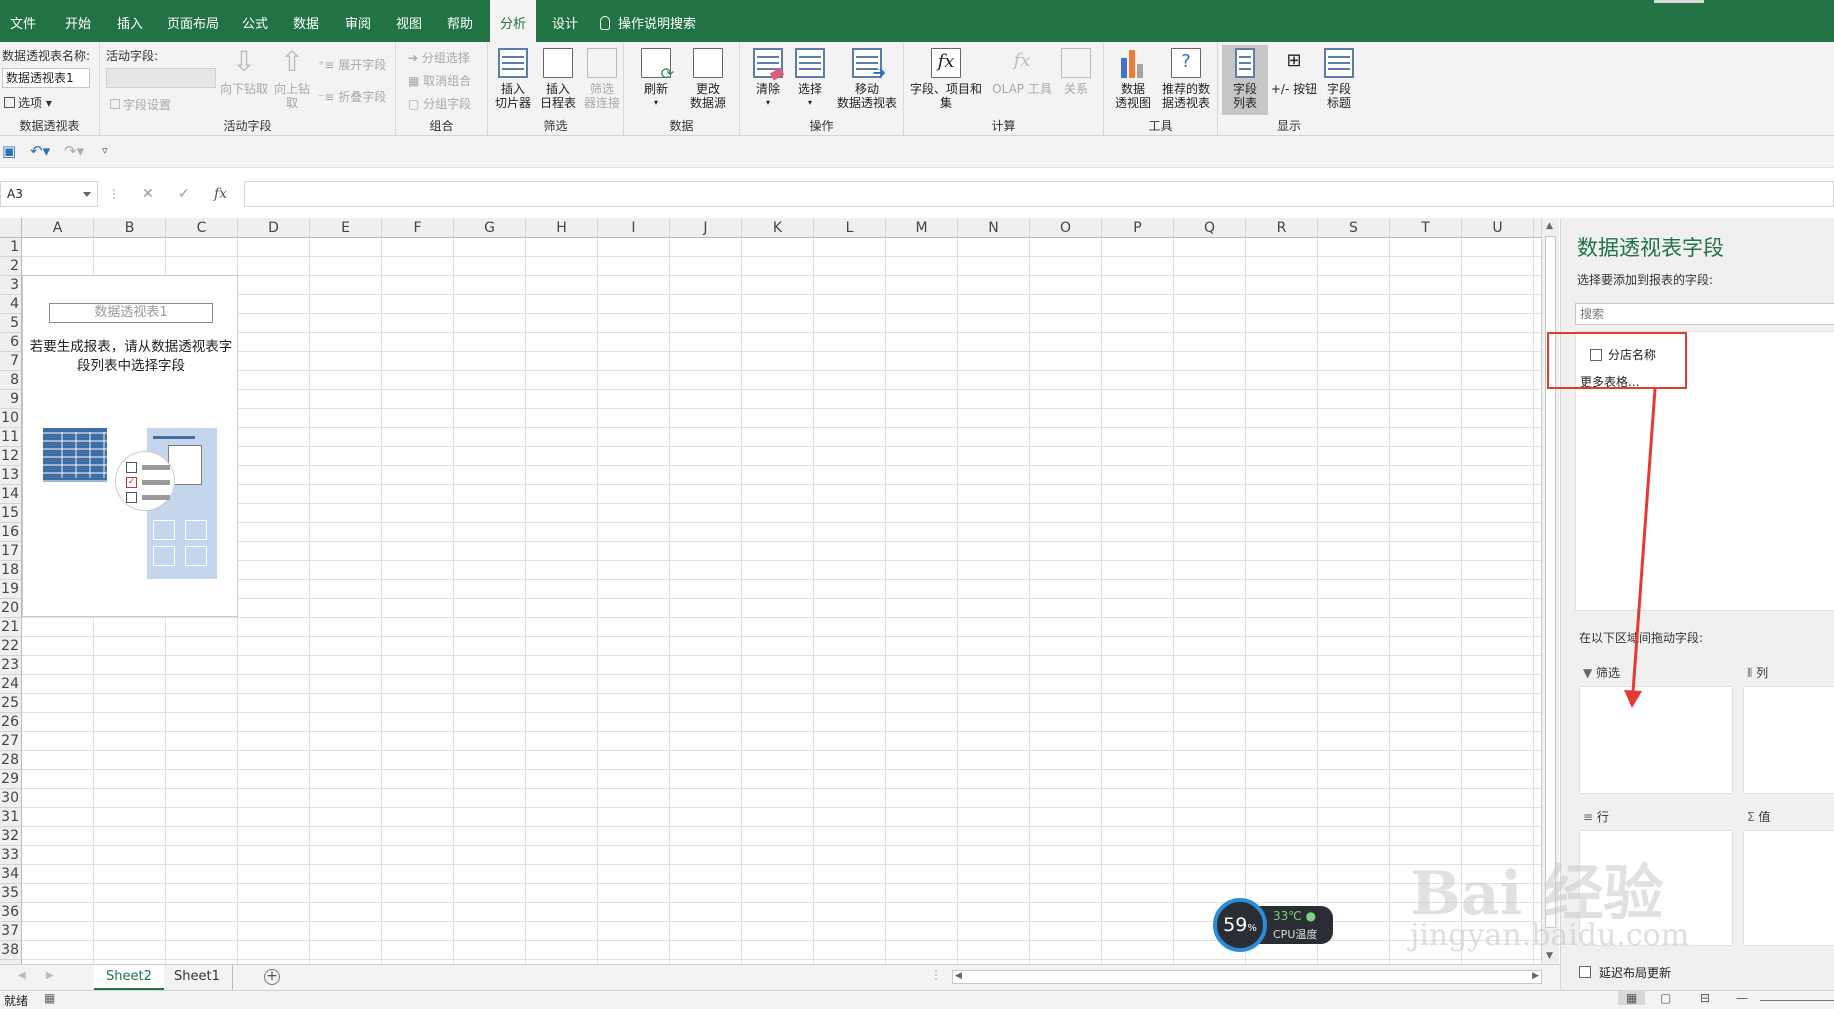 The image size is (1834, 1009). Describe the element at coordinates (10, 627) in the screenshot. I see `row-header: 21` at that location.